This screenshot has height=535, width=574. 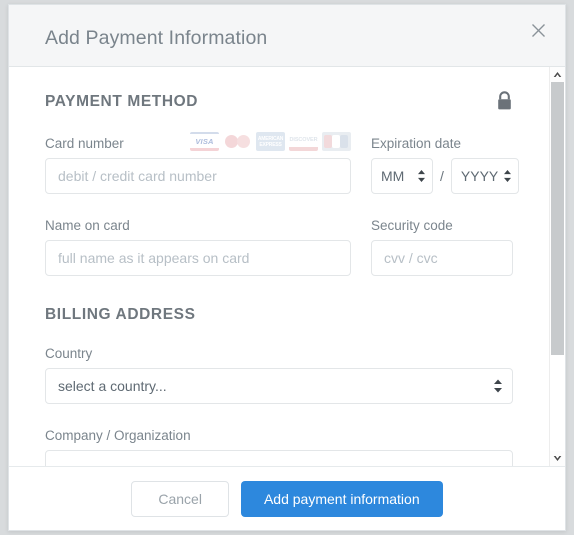 I want to click on scroll-up-button, so click(x=557, y=74).